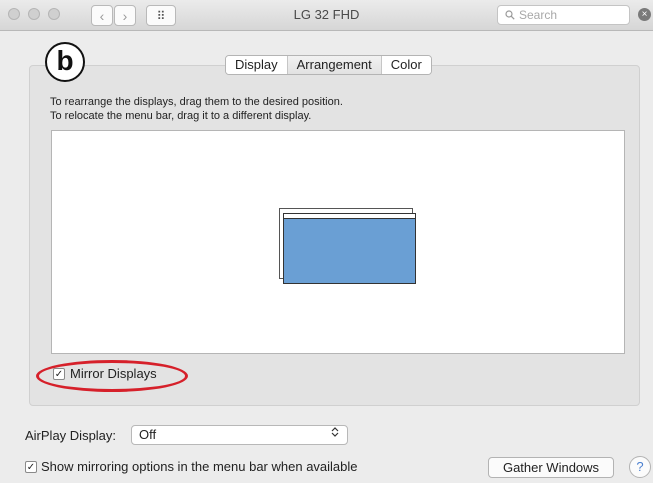 Image resolution: width=653 pixels, height=483 pixels. What do you see at coordinates (335, 435) in the screenshot?
I see `updown-chevron-icon` at bounding box center [335, 435].